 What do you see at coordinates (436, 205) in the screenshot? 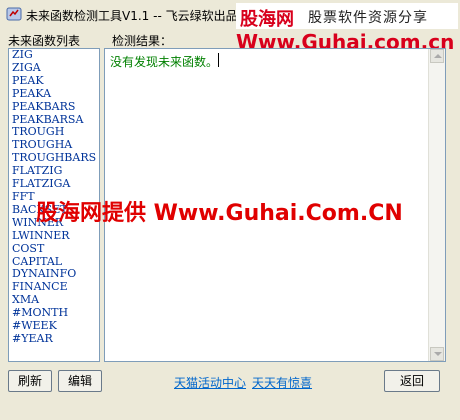
I see `vertical-scrollbar` at bounding box center [436, 205].